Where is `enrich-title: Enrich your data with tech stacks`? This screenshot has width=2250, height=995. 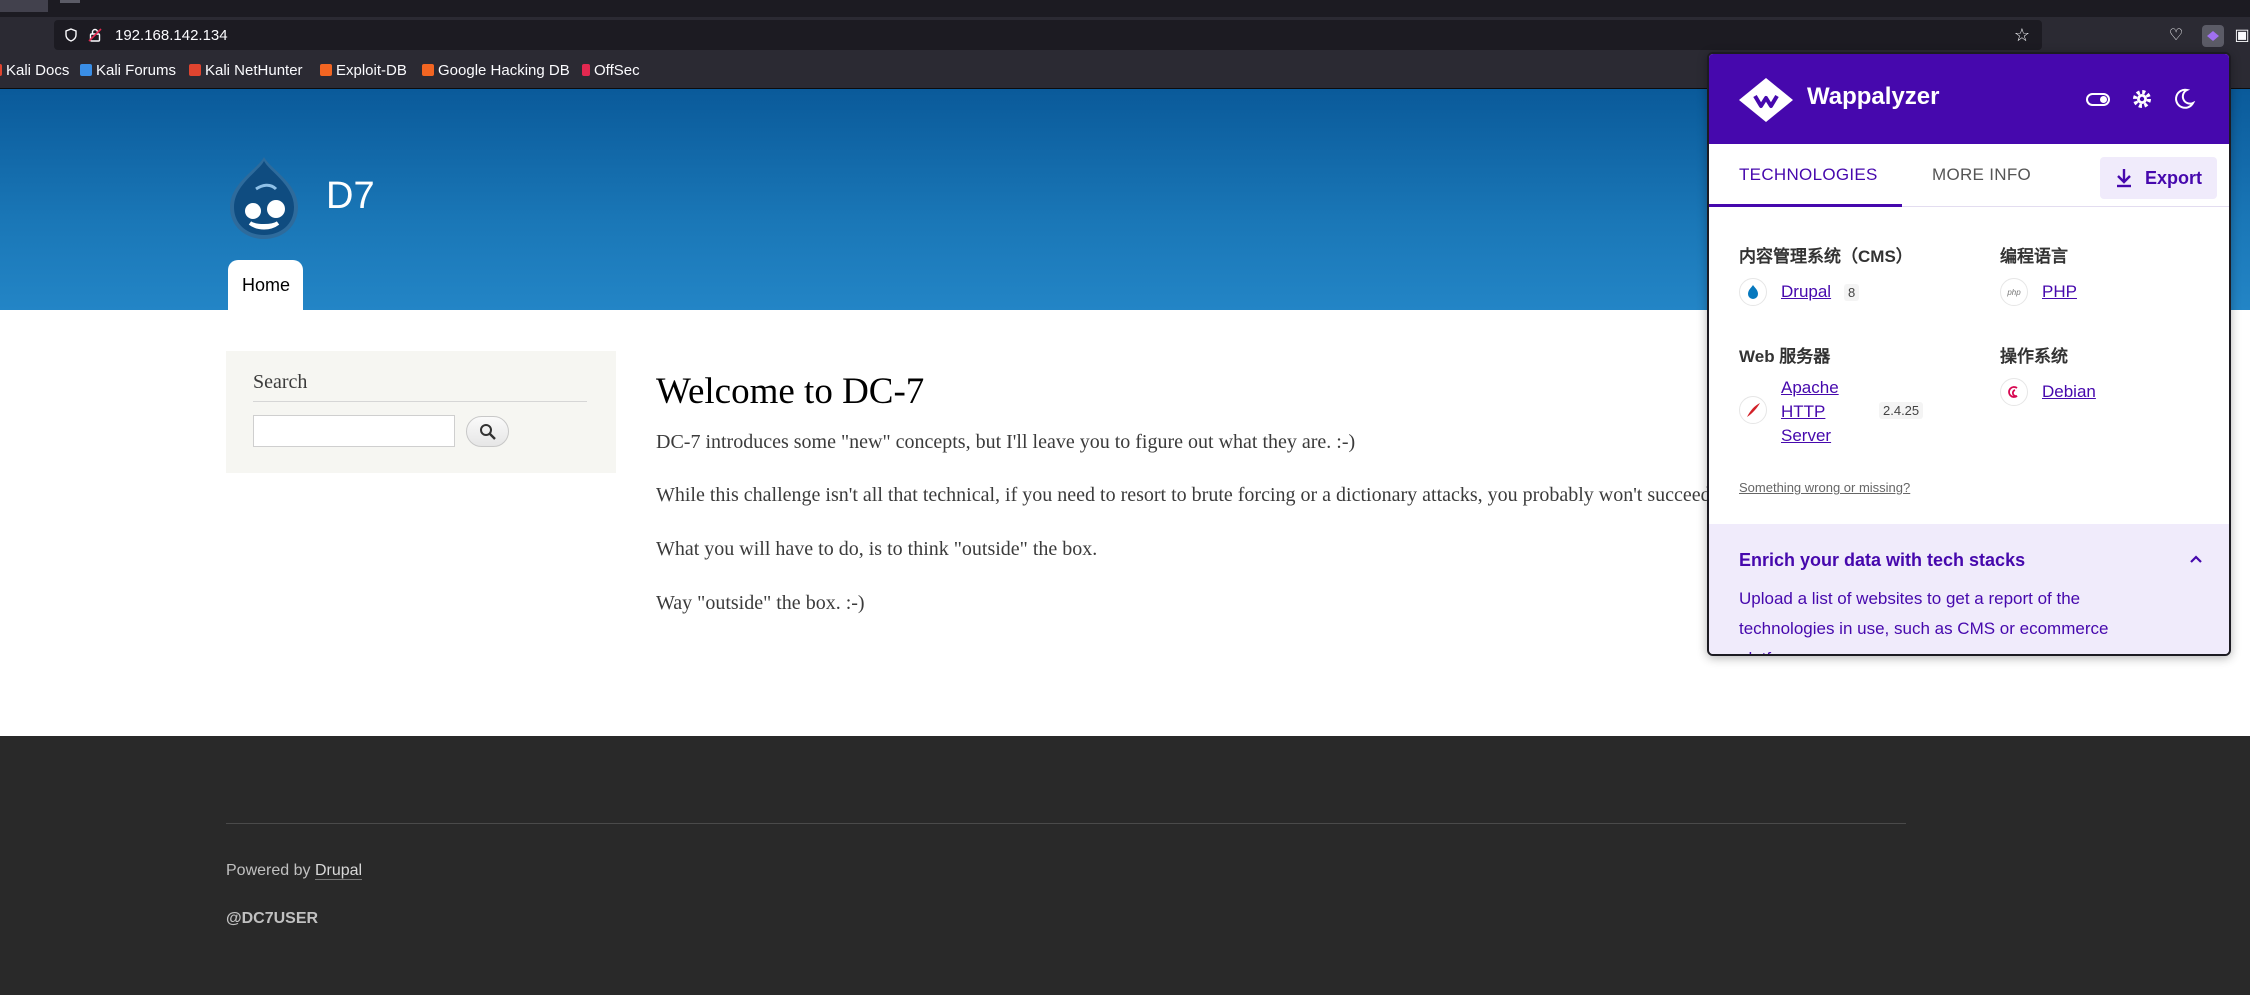
enrich-title: Enrich your data with tech stacks is located at coordinates (1882, 560).